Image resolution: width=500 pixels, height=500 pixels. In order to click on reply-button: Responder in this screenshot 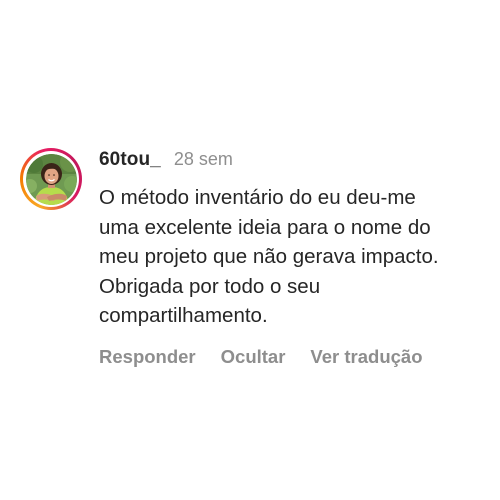, I will do `click(147, 357)`.